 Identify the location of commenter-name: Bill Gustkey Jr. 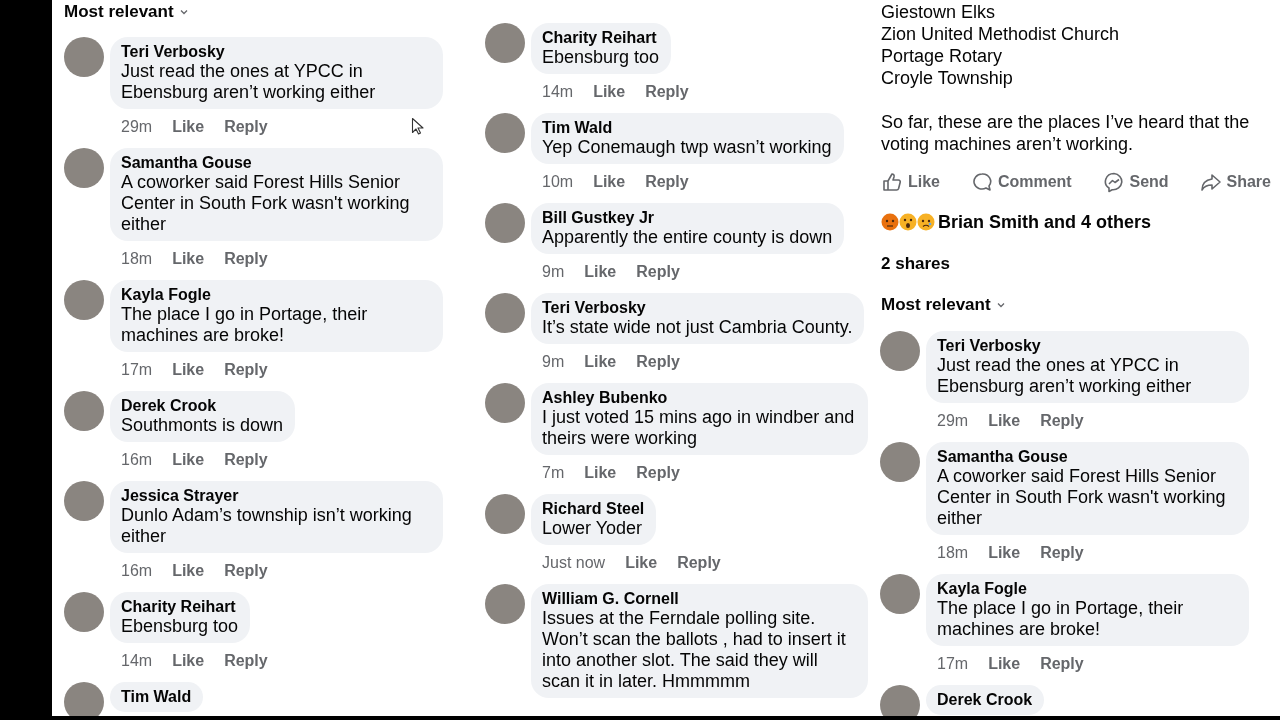
(687, 218).